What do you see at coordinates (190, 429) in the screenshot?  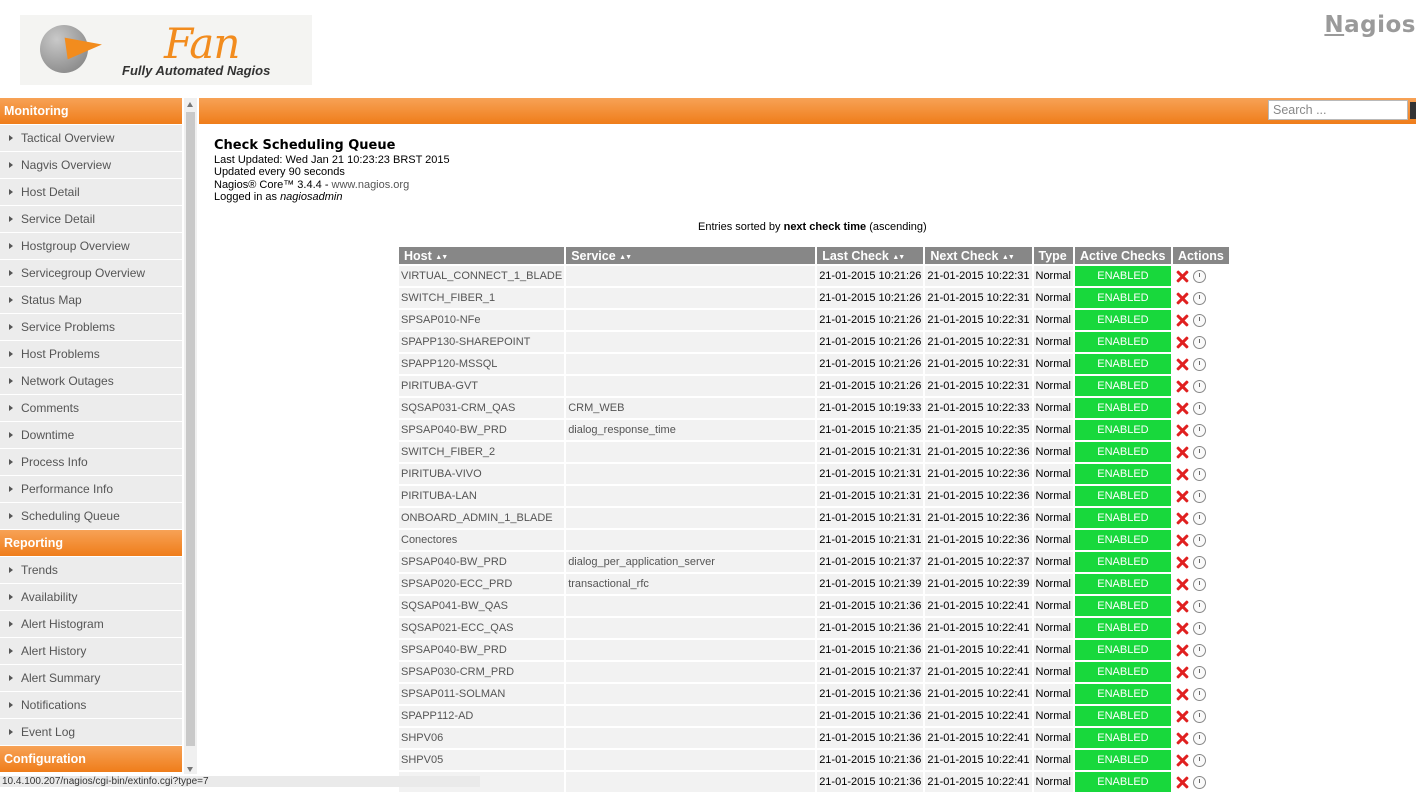 I see `scrollbar-thumb` at bounding box center [190, 429].